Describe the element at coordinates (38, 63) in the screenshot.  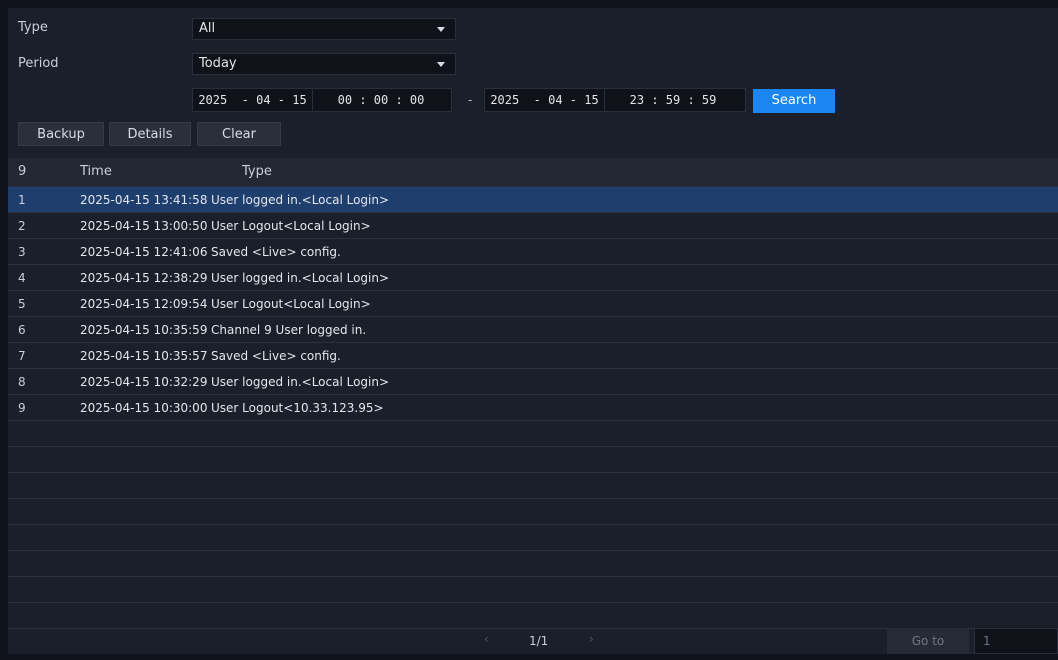
I see `period-label: Period` at that location.